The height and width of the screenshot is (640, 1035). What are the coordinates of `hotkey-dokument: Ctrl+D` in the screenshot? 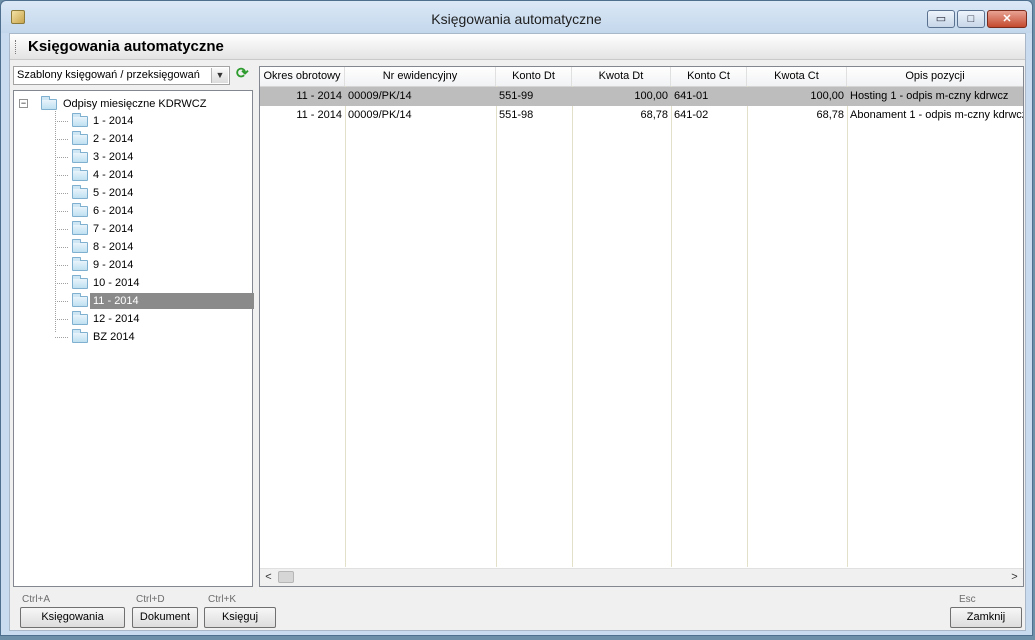 It's located at (150, 599).